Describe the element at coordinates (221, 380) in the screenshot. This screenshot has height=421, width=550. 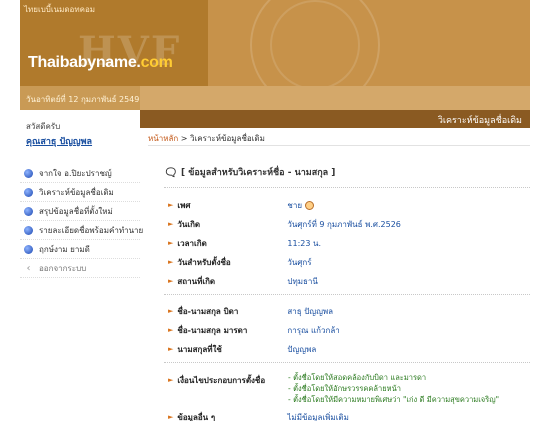
I see `field-label: เงื่อนไขประกอบการตั้งชื่อ` at that location.